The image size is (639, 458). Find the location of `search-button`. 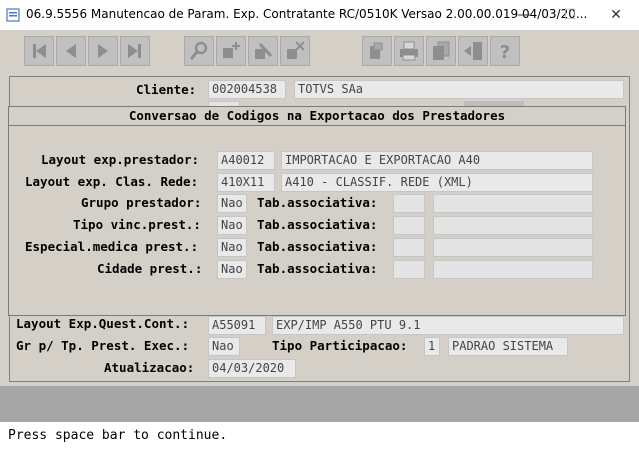

search-button is located at coordinates (199, 51).